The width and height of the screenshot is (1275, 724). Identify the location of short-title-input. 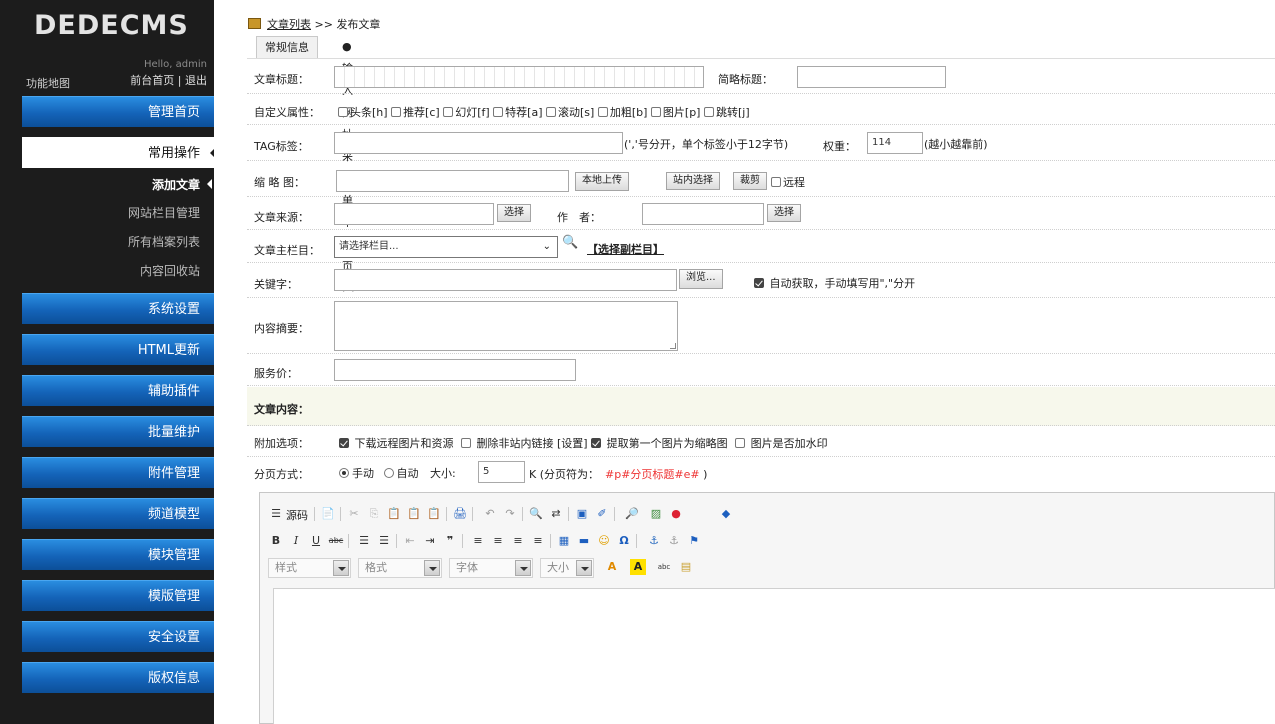
(871, 77).